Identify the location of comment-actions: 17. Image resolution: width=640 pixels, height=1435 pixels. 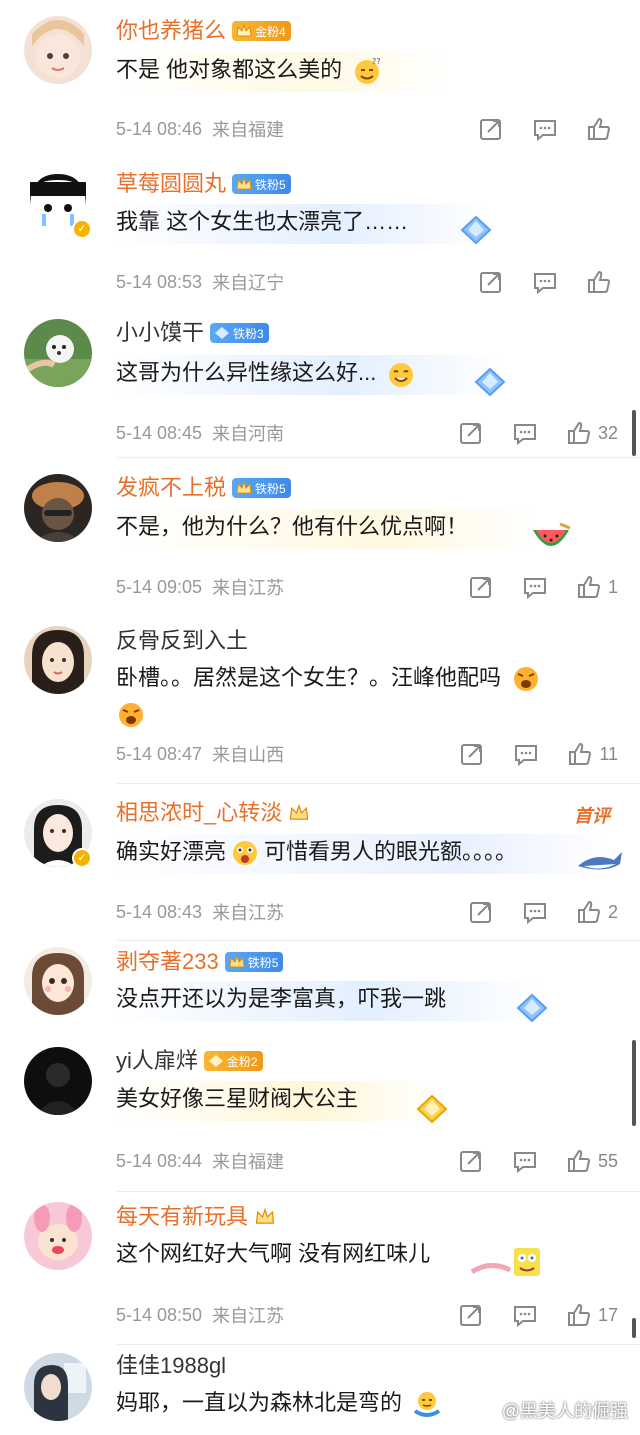
(538, 1315).